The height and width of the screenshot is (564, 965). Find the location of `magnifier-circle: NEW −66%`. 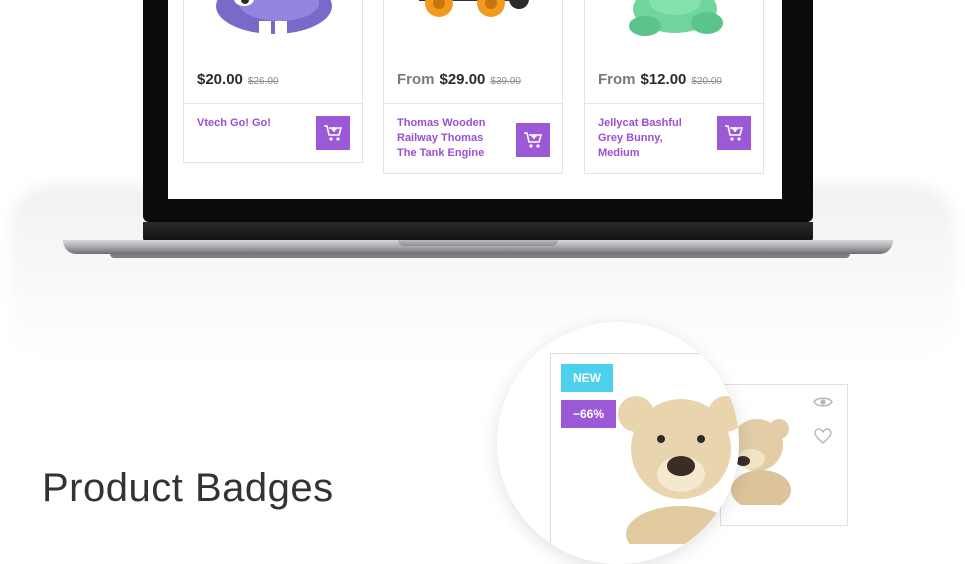

magnifier-circle: NEW −66% is located at coordinates (618, 443).